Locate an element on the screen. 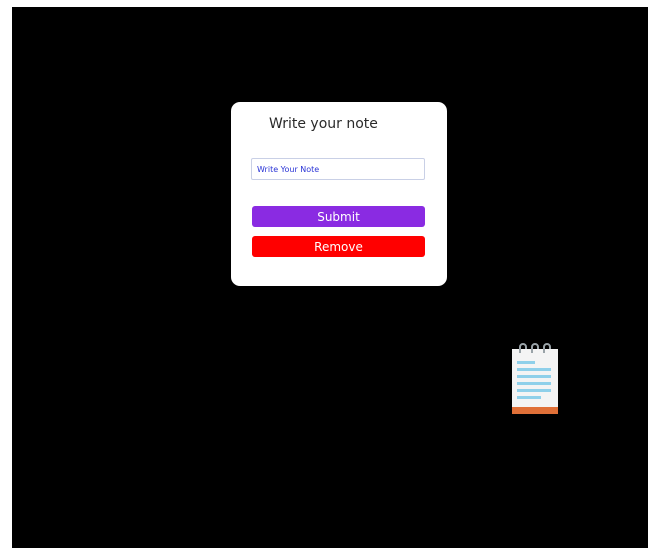 This screenshot has width=648, height=548. note-input is located at coordinates (338, 169).